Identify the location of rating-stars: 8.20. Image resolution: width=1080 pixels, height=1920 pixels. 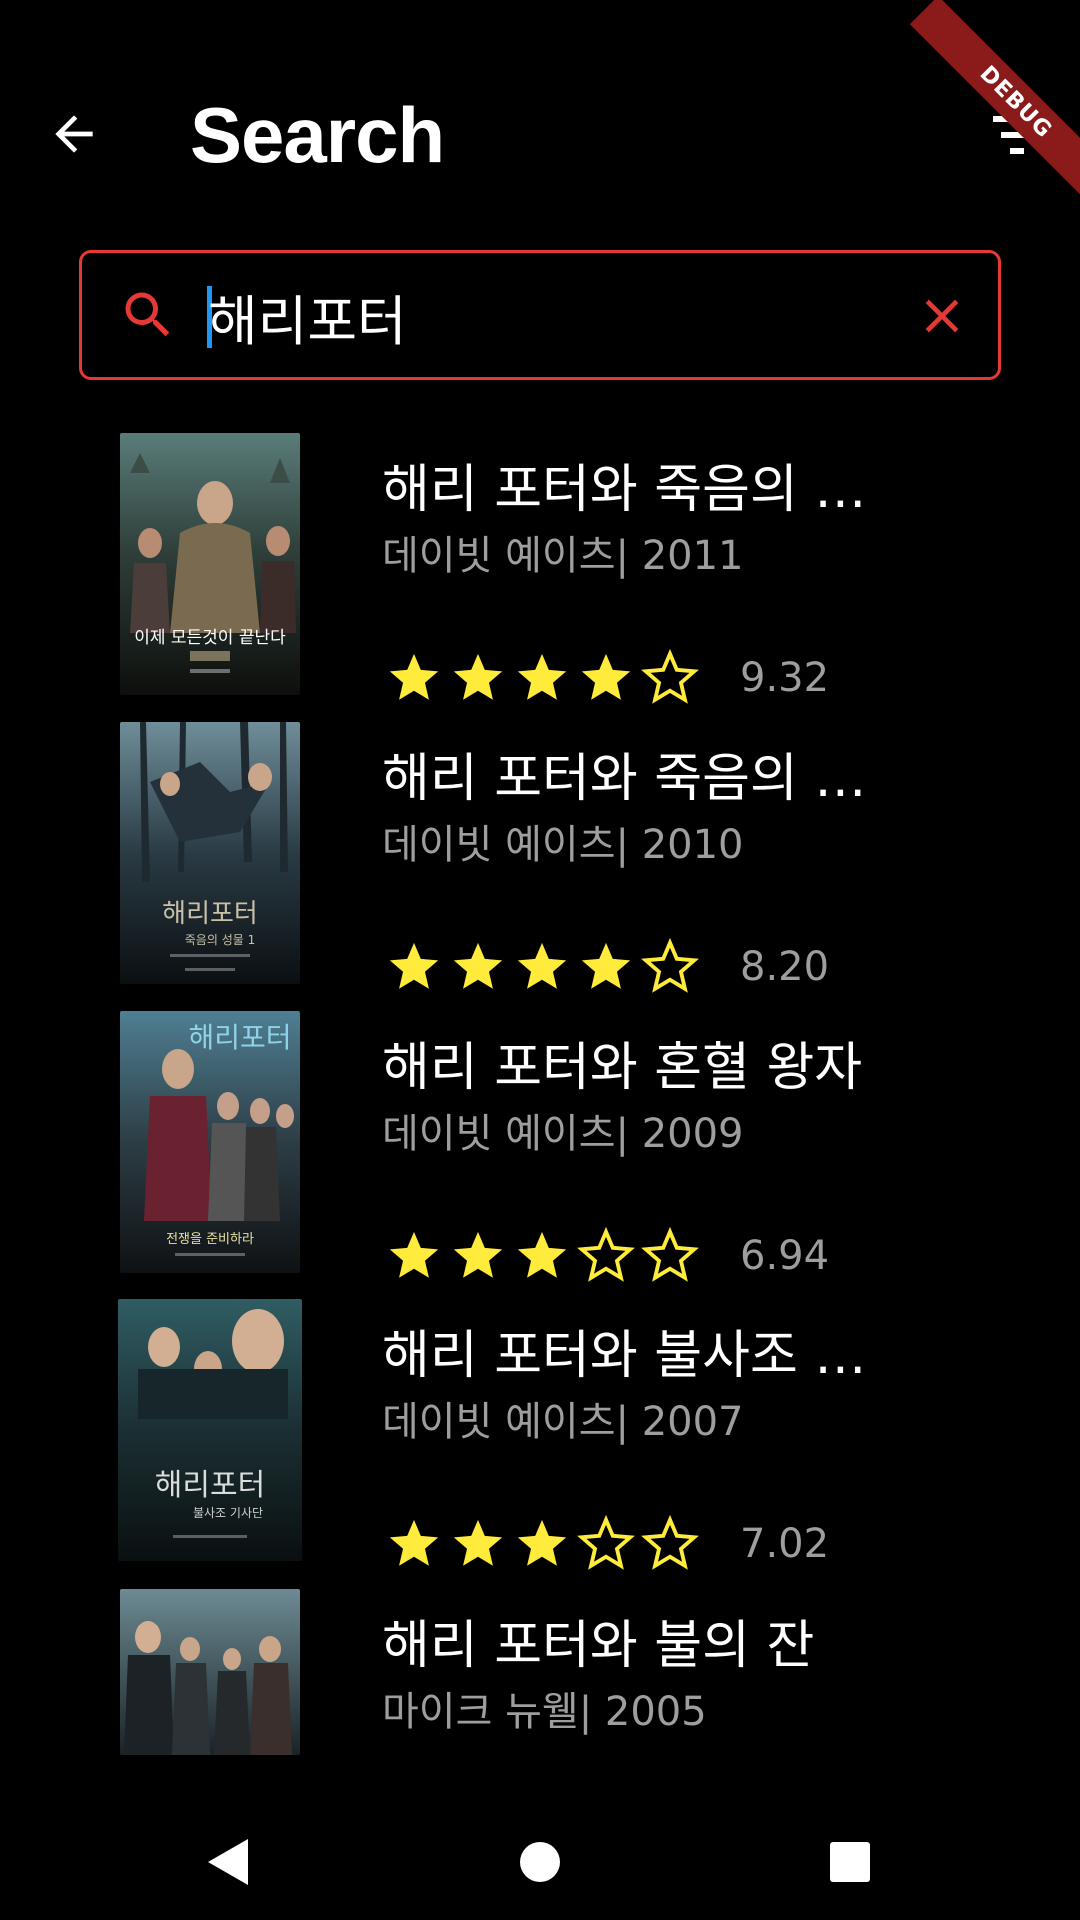
(605, 967).